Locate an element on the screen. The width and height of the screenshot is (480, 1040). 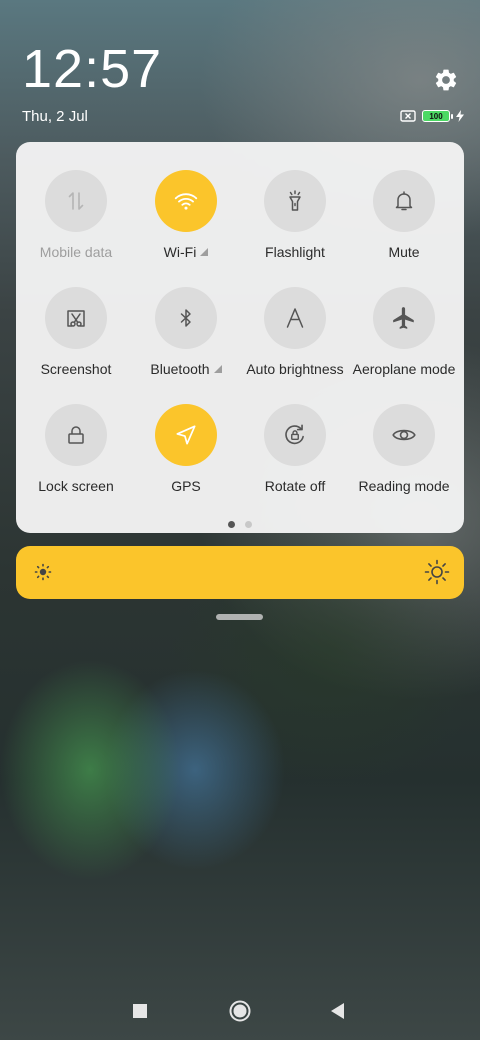
tile-bluetooth-circle is located at coordinates (186, 318).